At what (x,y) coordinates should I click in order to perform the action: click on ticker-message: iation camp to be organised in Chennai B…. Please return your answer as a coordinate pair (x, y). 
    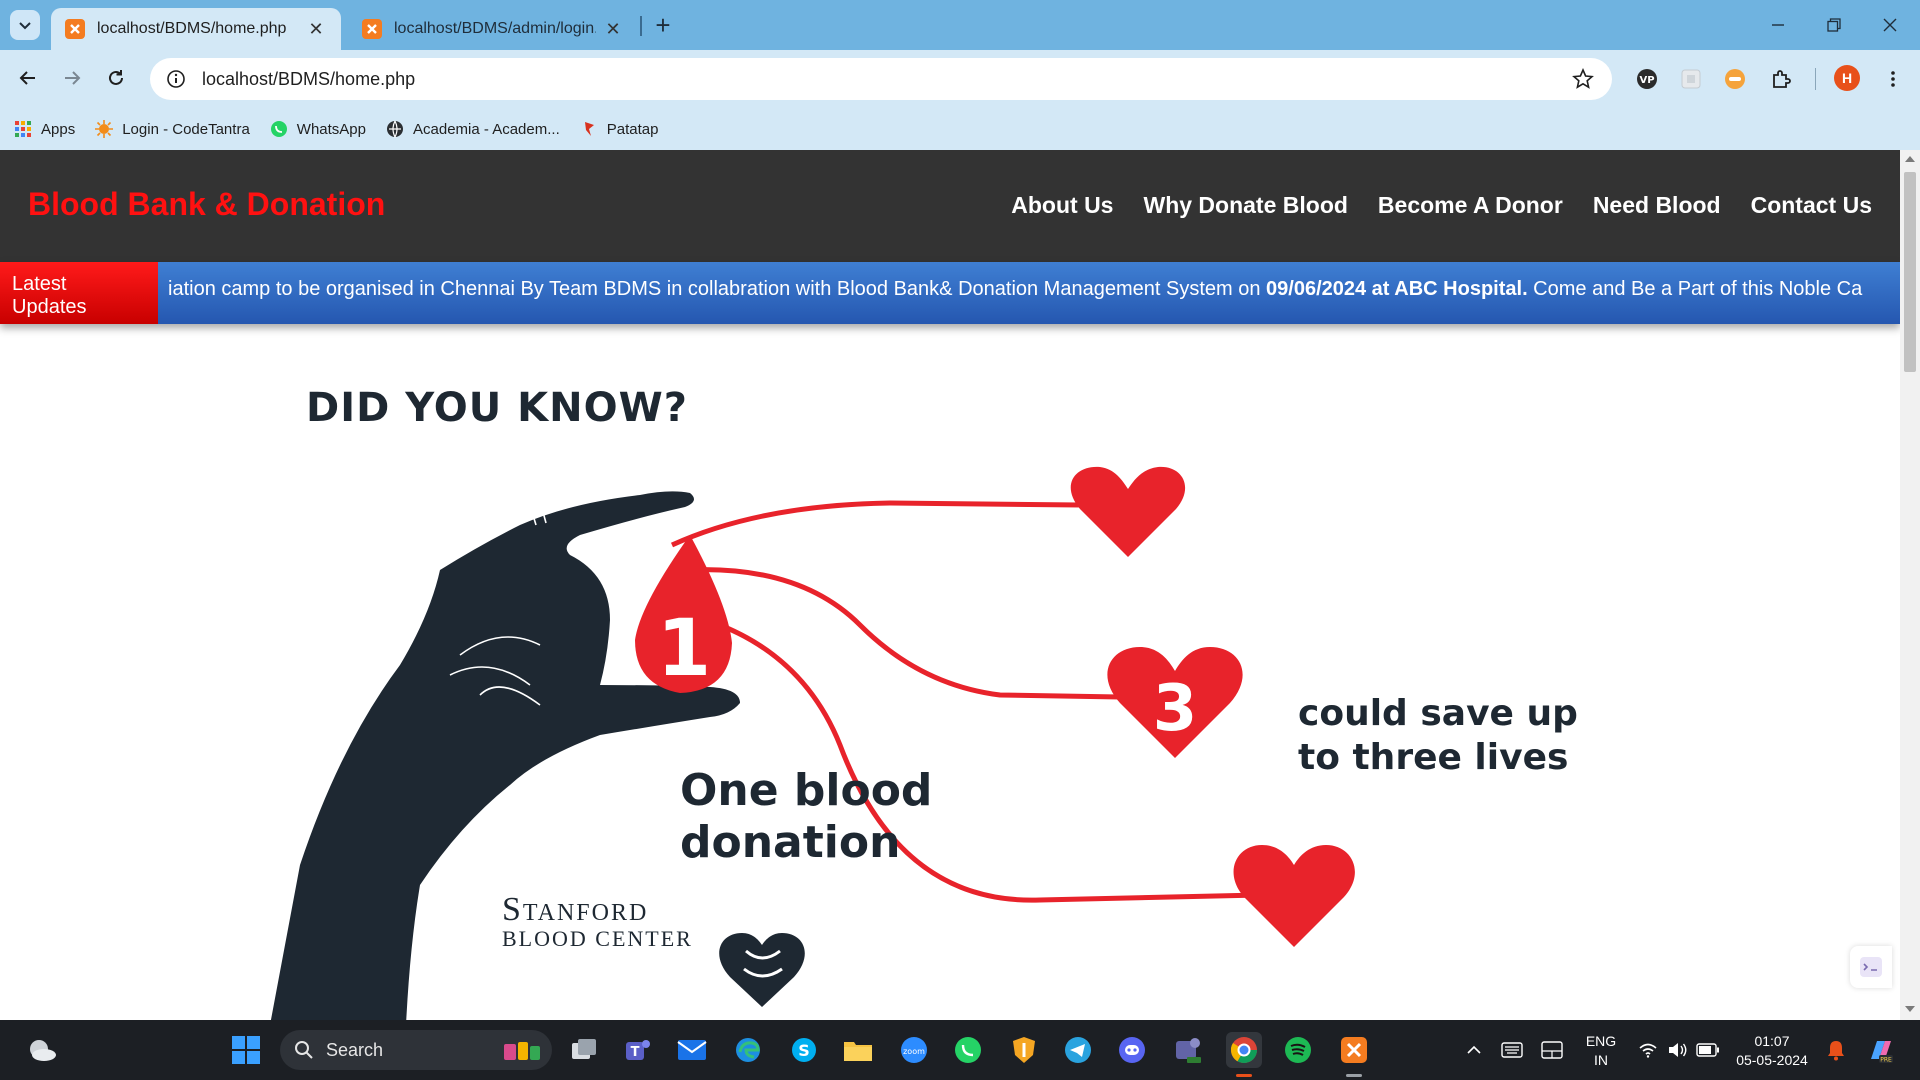
    Looking at the image, I should click on (1015, 289).